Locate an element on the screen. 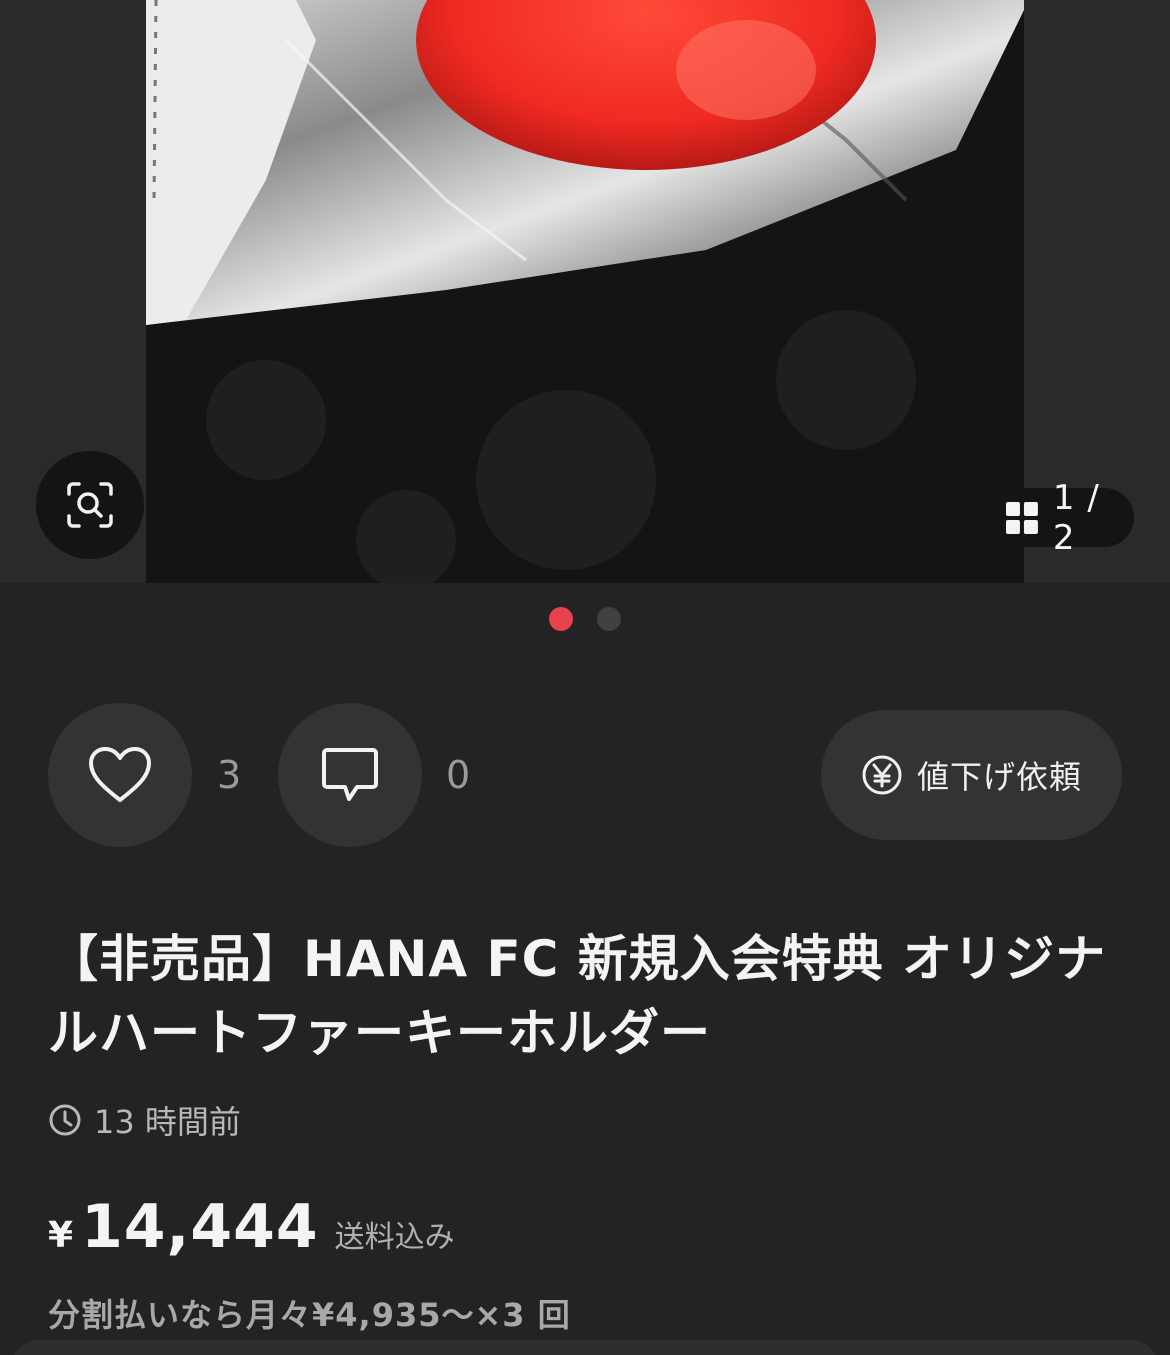  like-button is located at coordinates (120, 775).